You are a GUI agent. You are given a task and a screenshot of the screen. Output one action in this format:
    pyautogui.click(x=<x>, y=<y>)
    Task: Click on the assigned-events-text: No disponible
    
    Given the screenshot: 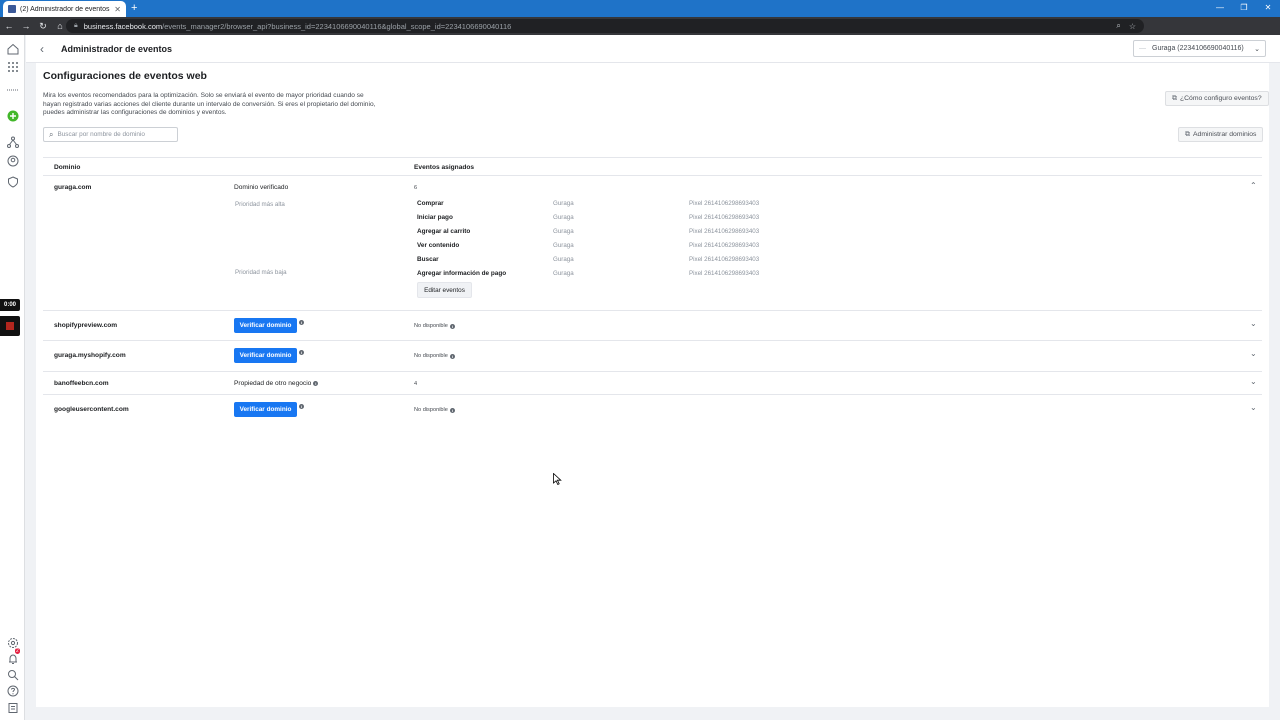 What is the action you would take?
    pyautogui.click(x=431, y=356)
    